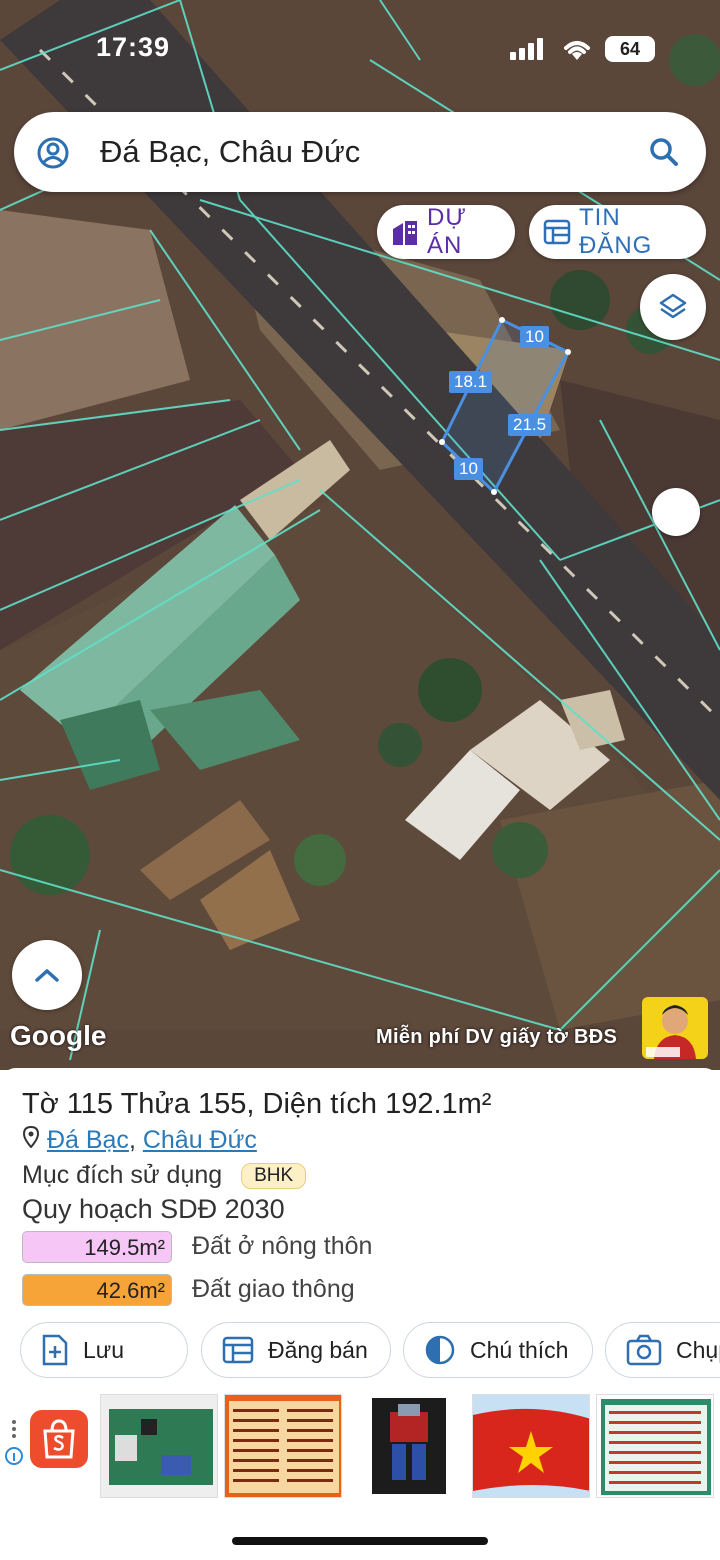 This screenshot has height=1560, width=720. I want to click on google-attribution: Google, so click(58, 1035).